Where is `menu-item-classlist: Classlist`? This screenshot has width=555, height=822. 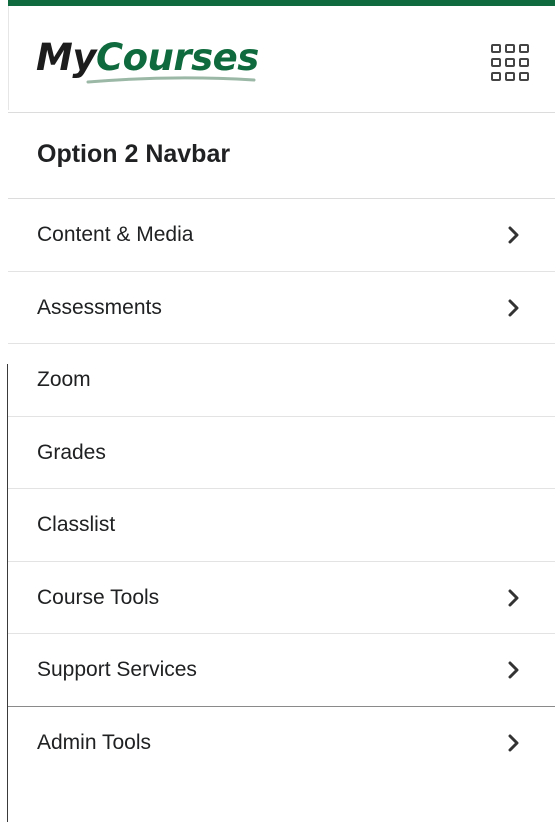
menu-item-classlist: Classlist is located at coordinates (281, 525).